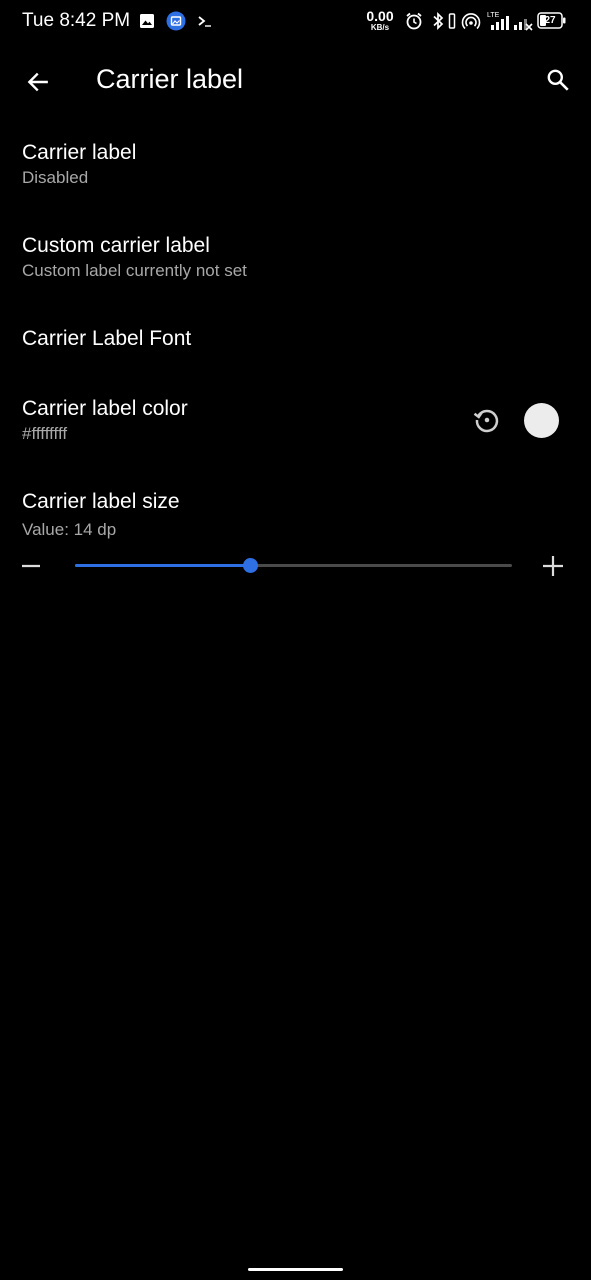 This screenshot has width=591, height=1280. I want to click on page-title: Carrier label, so click(170, 79).